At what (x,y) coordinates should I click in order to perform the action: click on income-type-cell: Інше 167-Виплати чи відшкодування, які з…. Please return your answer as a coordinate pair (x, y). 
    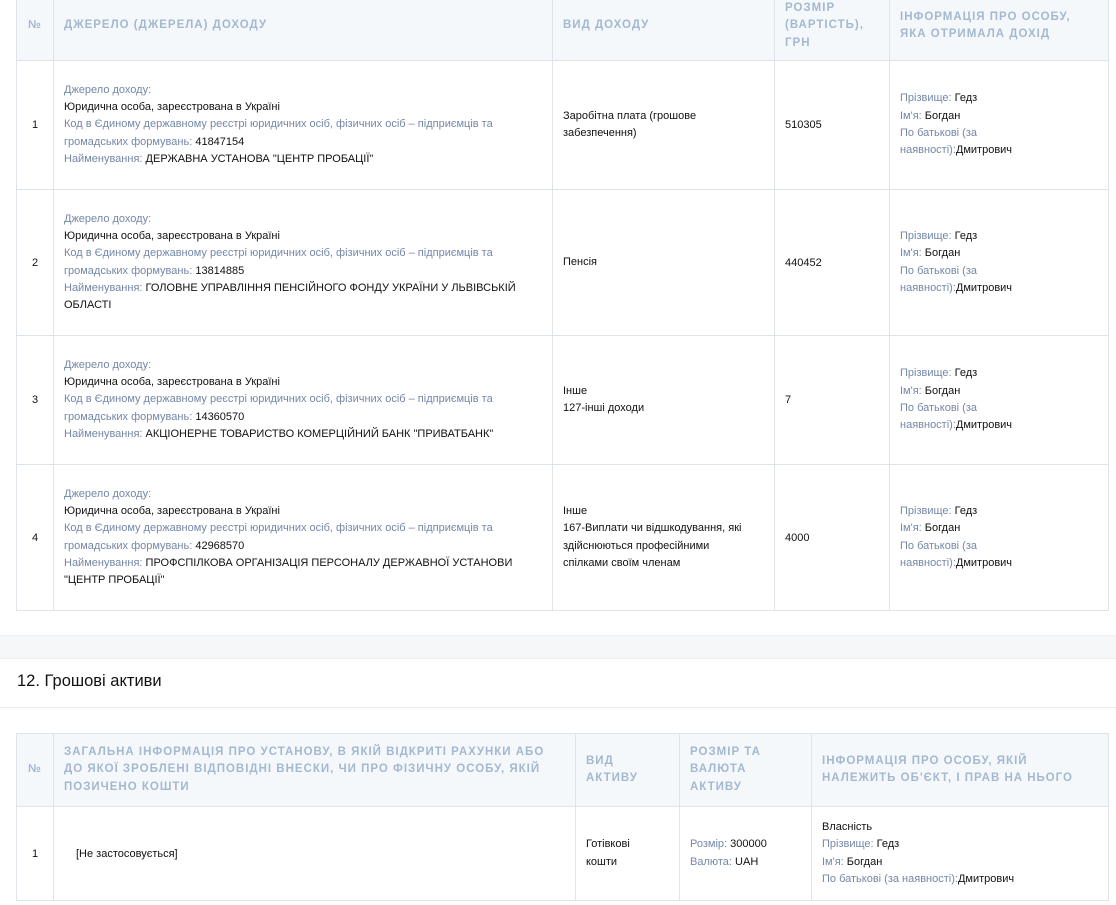
    Looking at the image, I should click on (663, 537).